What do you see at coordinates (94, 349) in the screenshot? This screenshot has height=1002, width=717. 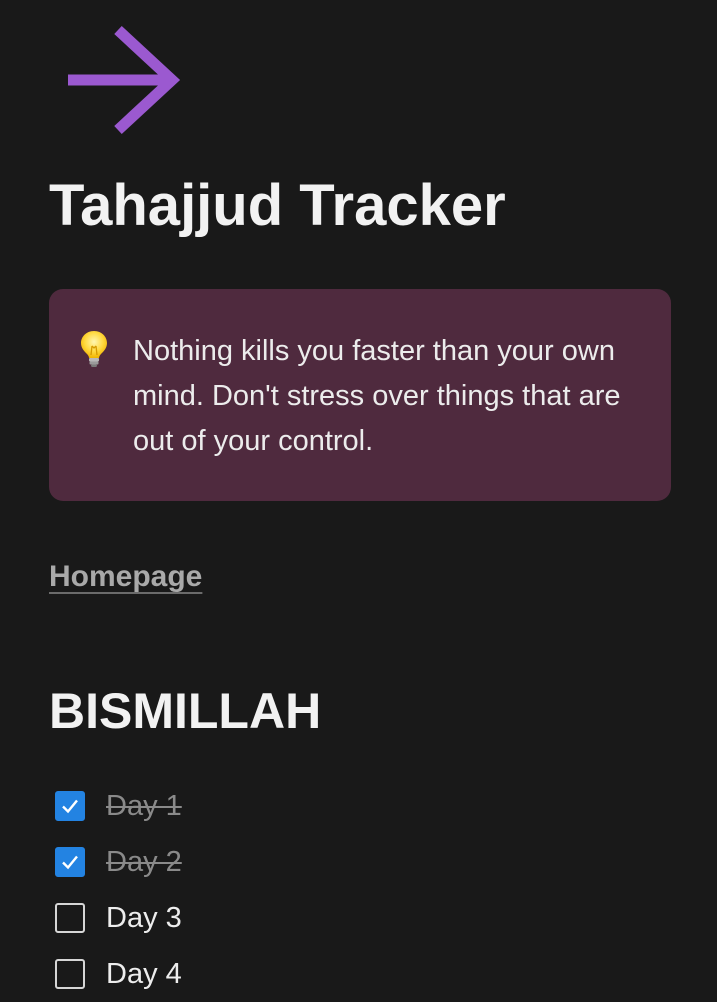 I see `light-bulb-icon` at bounding box center [94, 349].